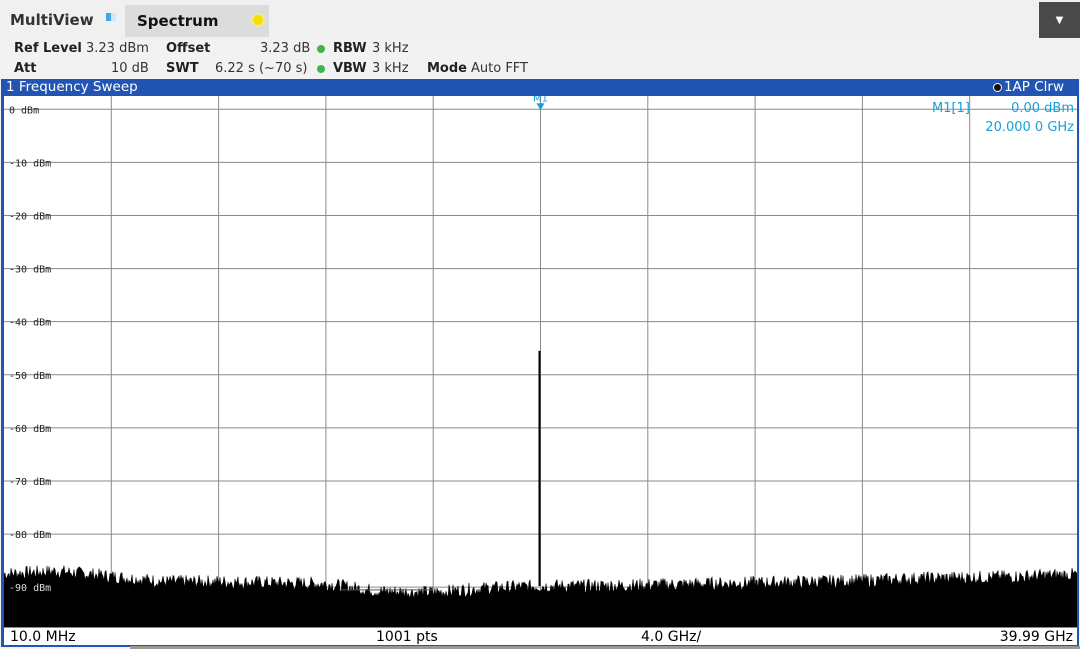  Describe the element at coordinates (30, 535) in the screenshot. I see `y-tick-label: -80 dBm` at that location.